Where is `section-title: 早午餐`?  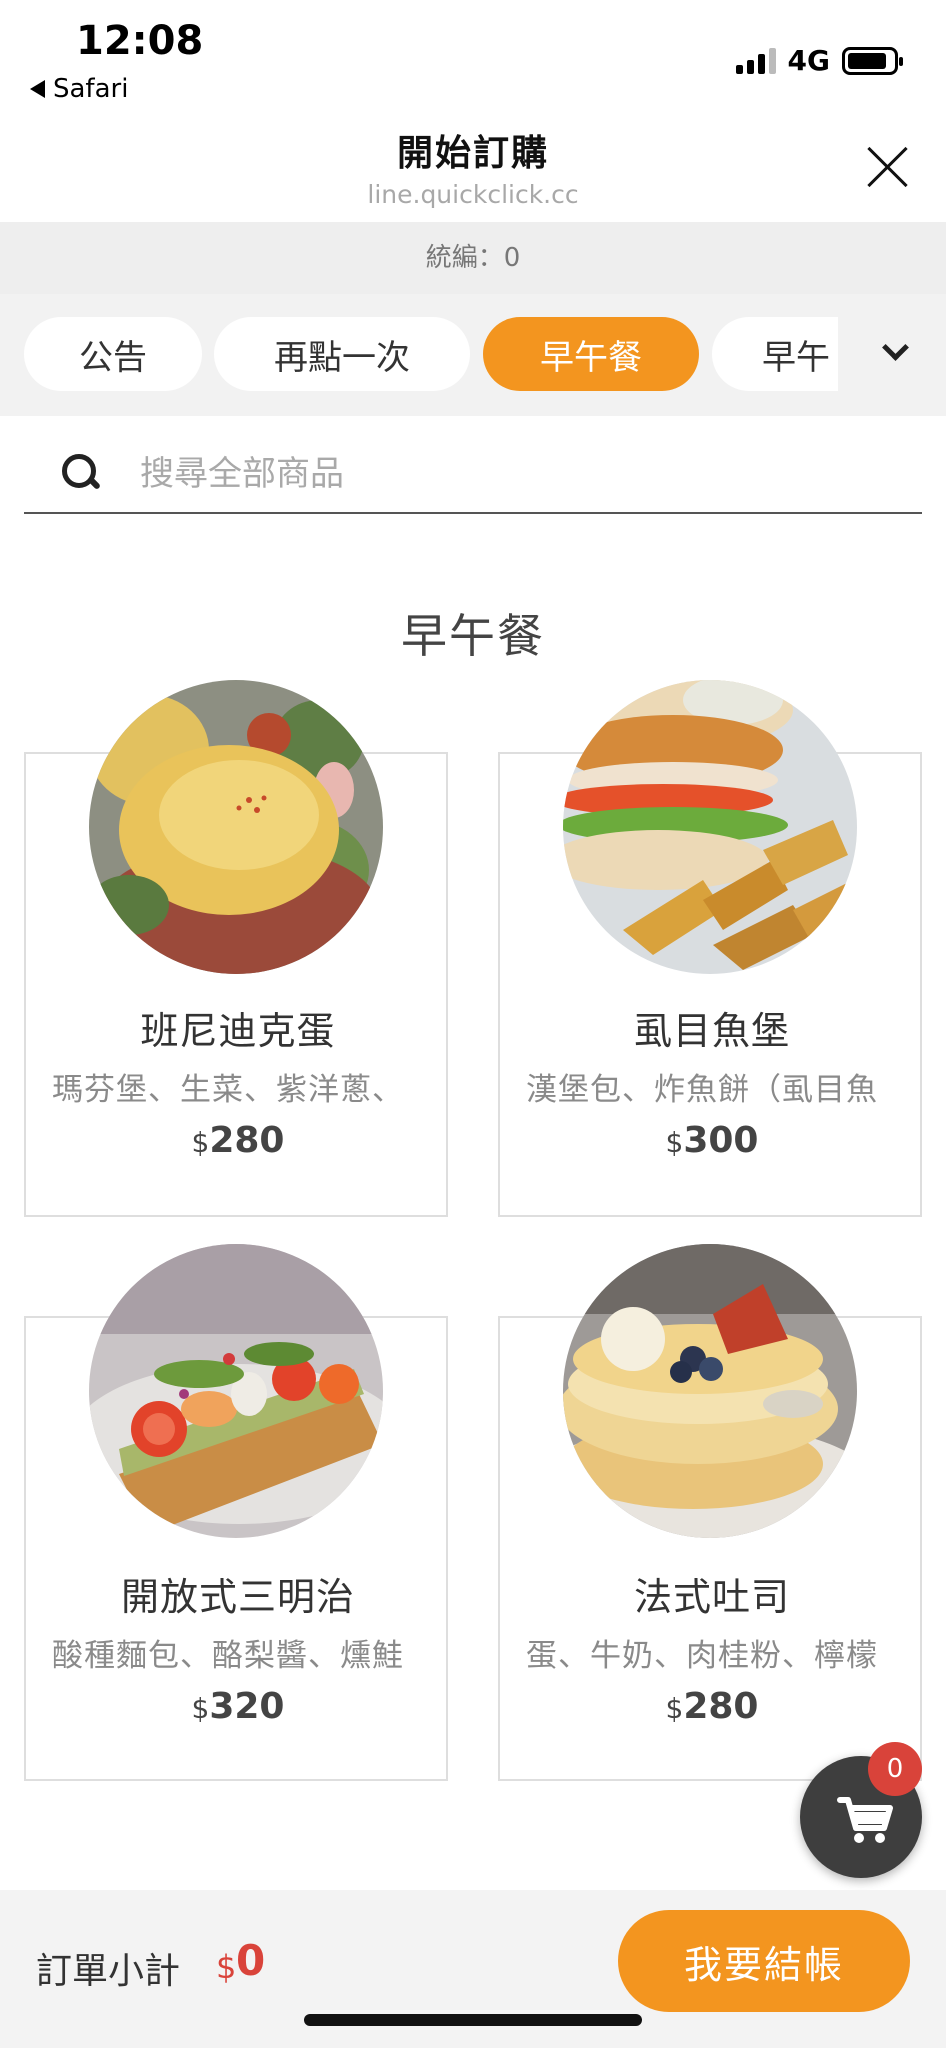 section-title: 早午餐 is located at coordinates (473, 636).